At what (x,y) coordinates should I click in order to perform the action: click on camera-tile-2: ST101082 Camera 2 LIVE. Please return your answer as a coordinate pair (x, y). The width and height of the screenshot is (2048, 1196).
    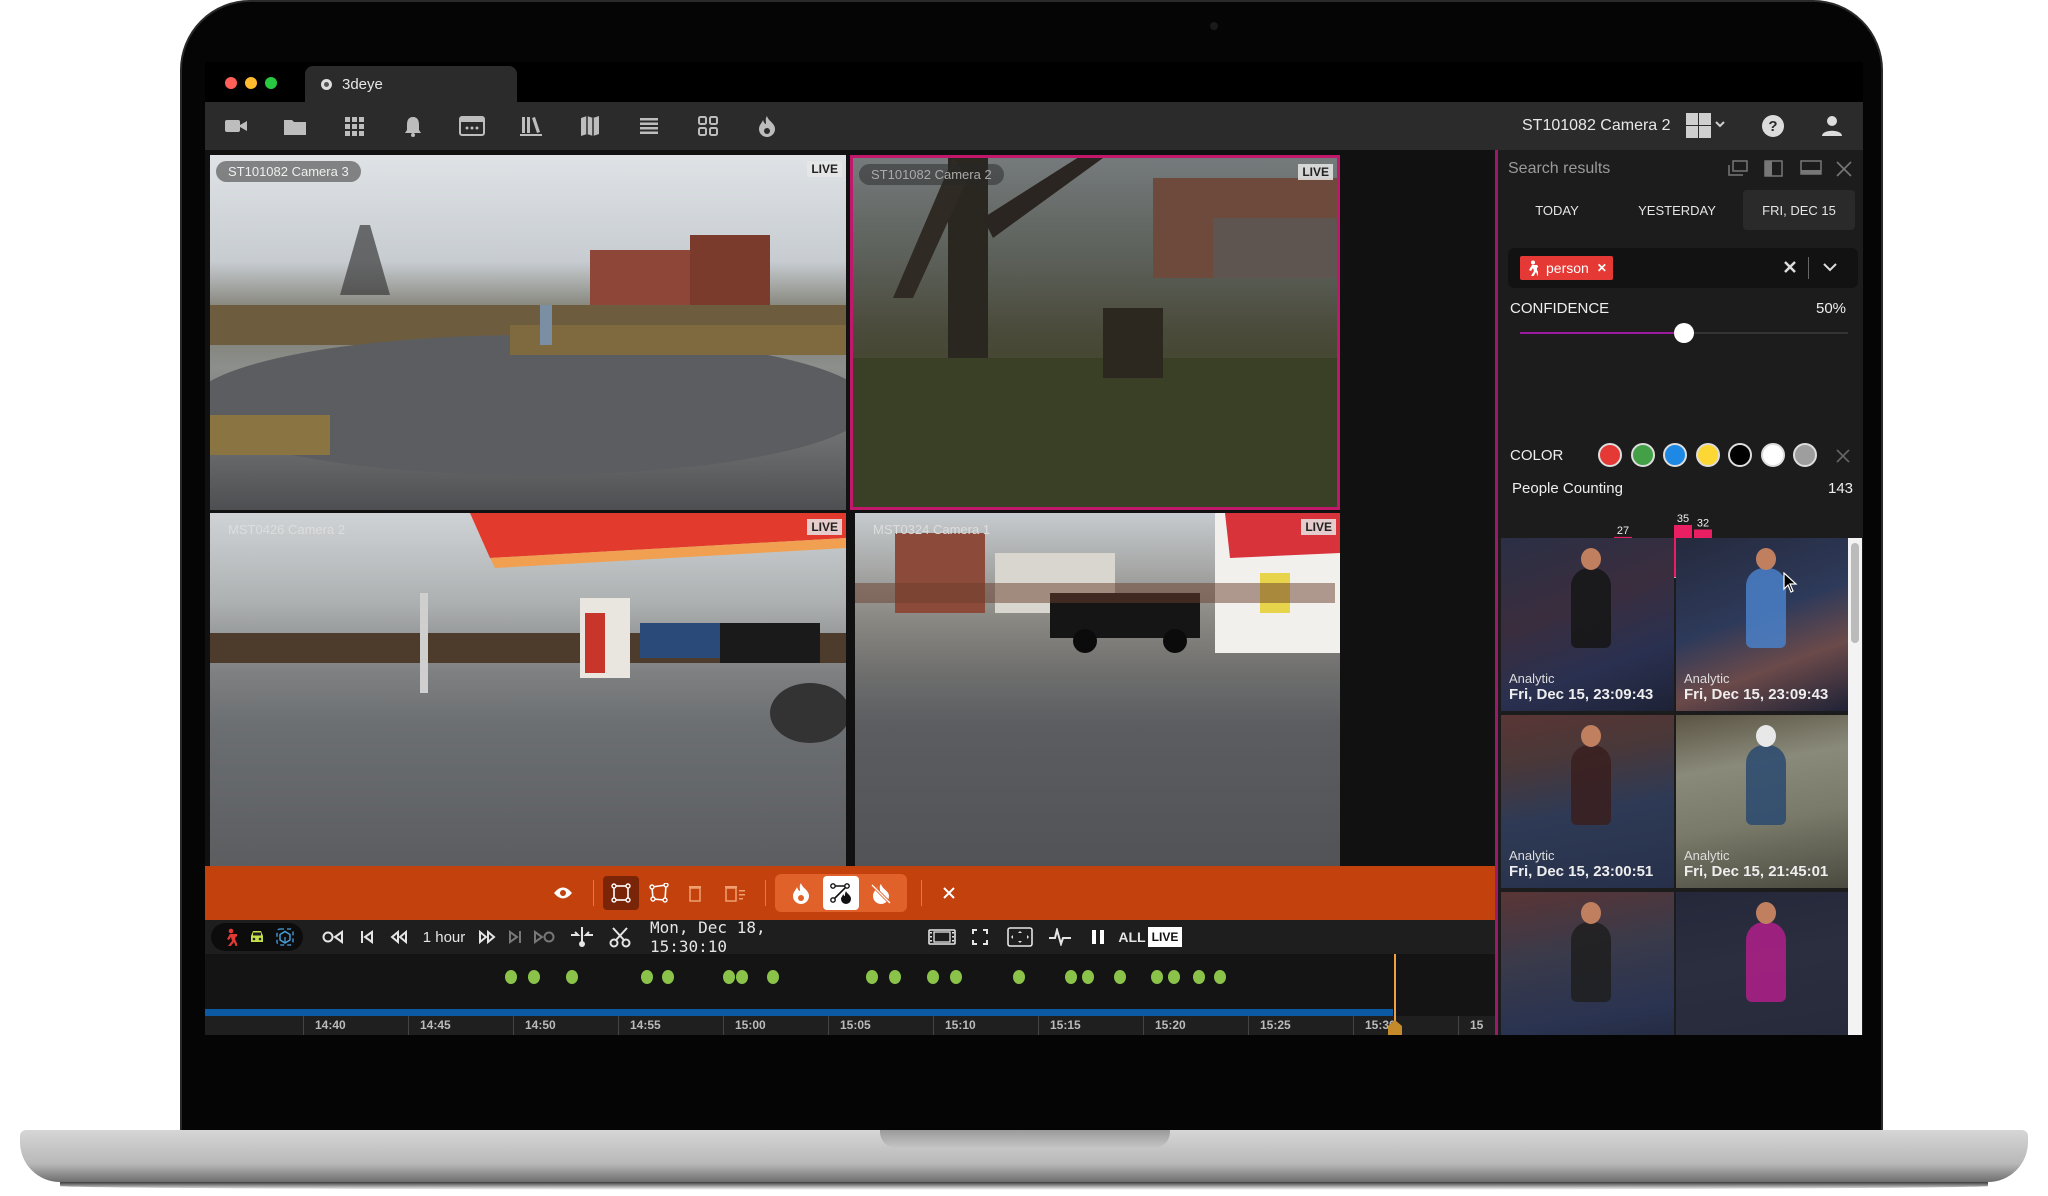
    Looking at the image, I should click on (1095, 332).